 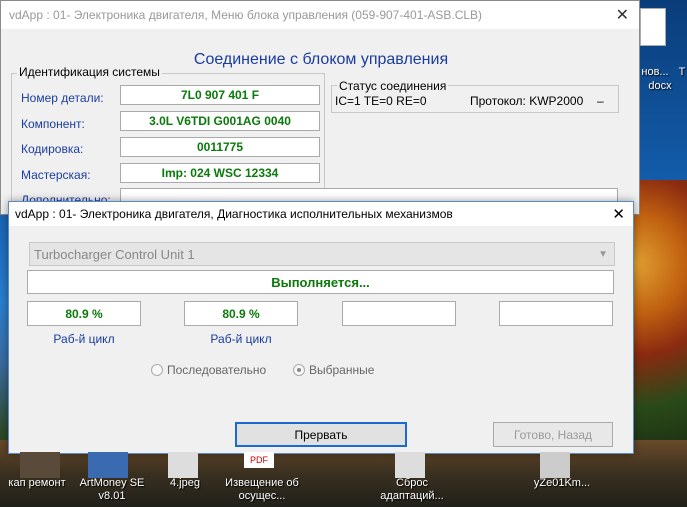 What do you see at coordinates (321, 434) in the screenshot?
I see `abort-button: Прервать` at bounding box center [321, 434].